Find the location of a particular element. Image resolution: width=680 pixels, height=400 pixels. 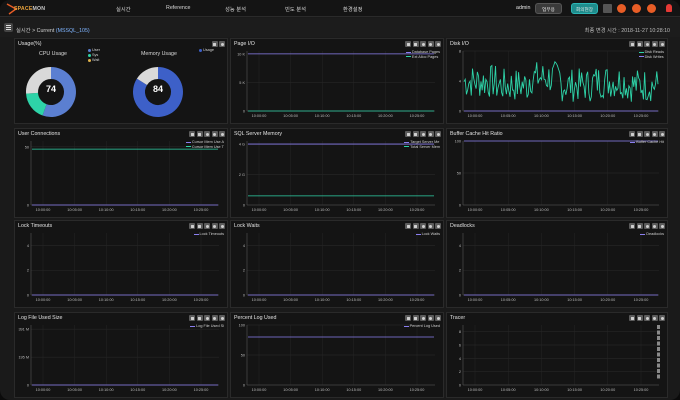

legend-item: Disk Writes is located at coordinates (651, 57).